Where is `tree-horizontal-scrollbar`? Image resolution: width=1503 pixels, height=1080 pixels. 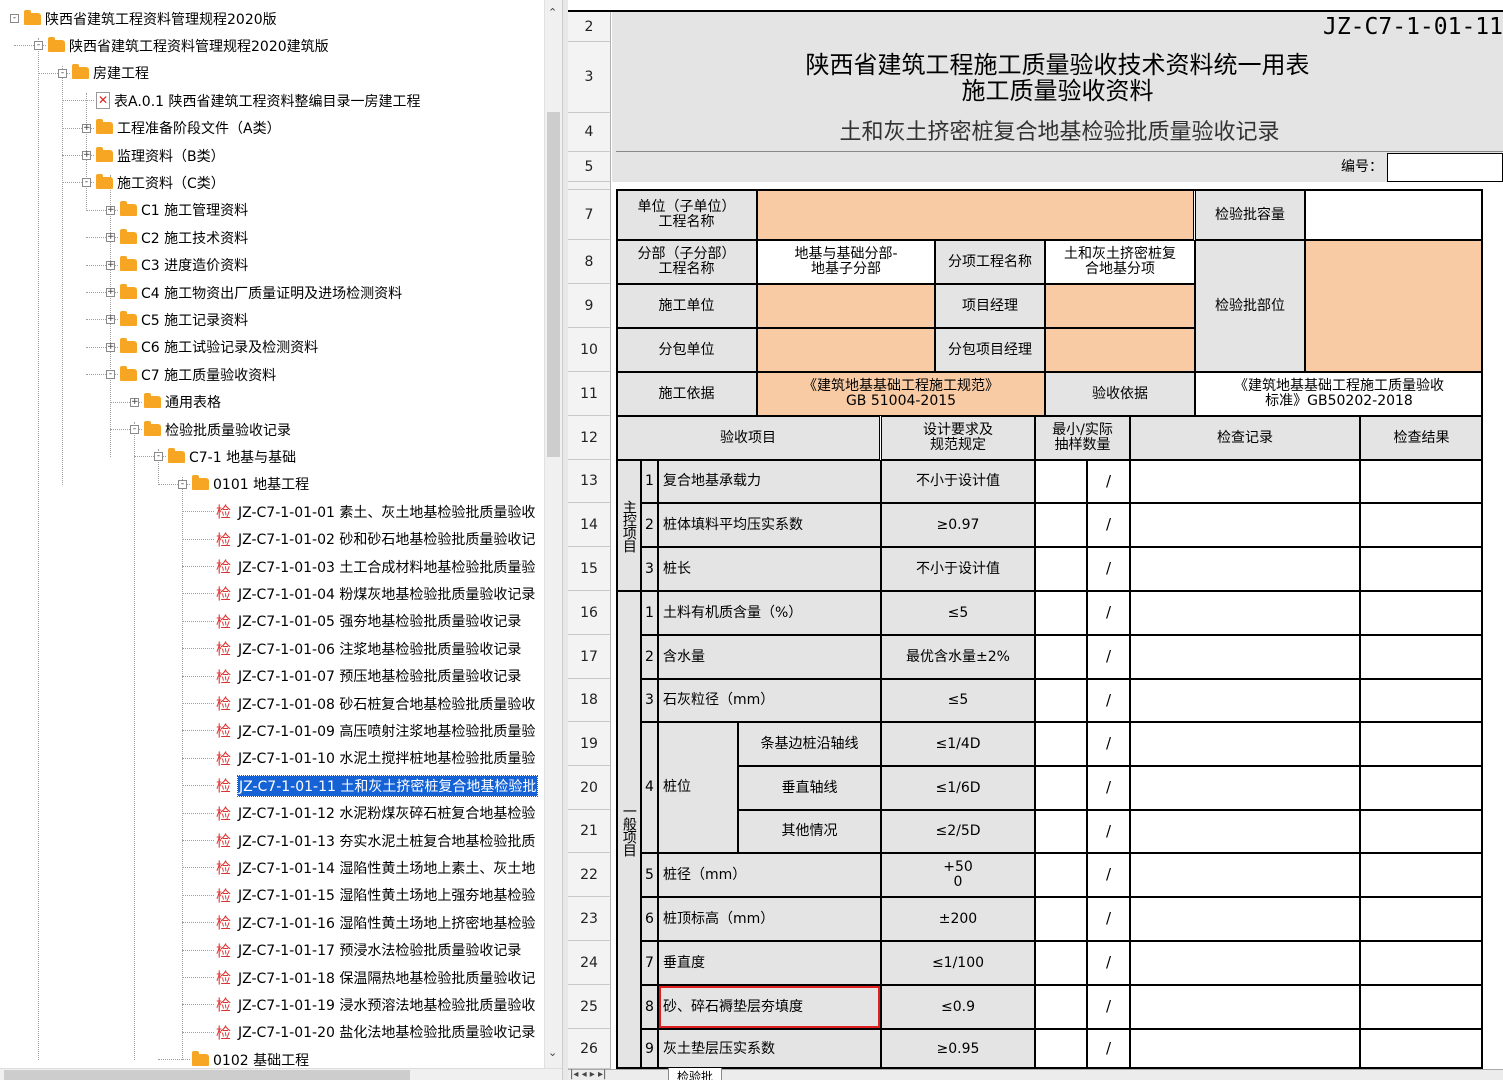 tree-horizontal-scrollbar is located at coordinates (281, 1074).